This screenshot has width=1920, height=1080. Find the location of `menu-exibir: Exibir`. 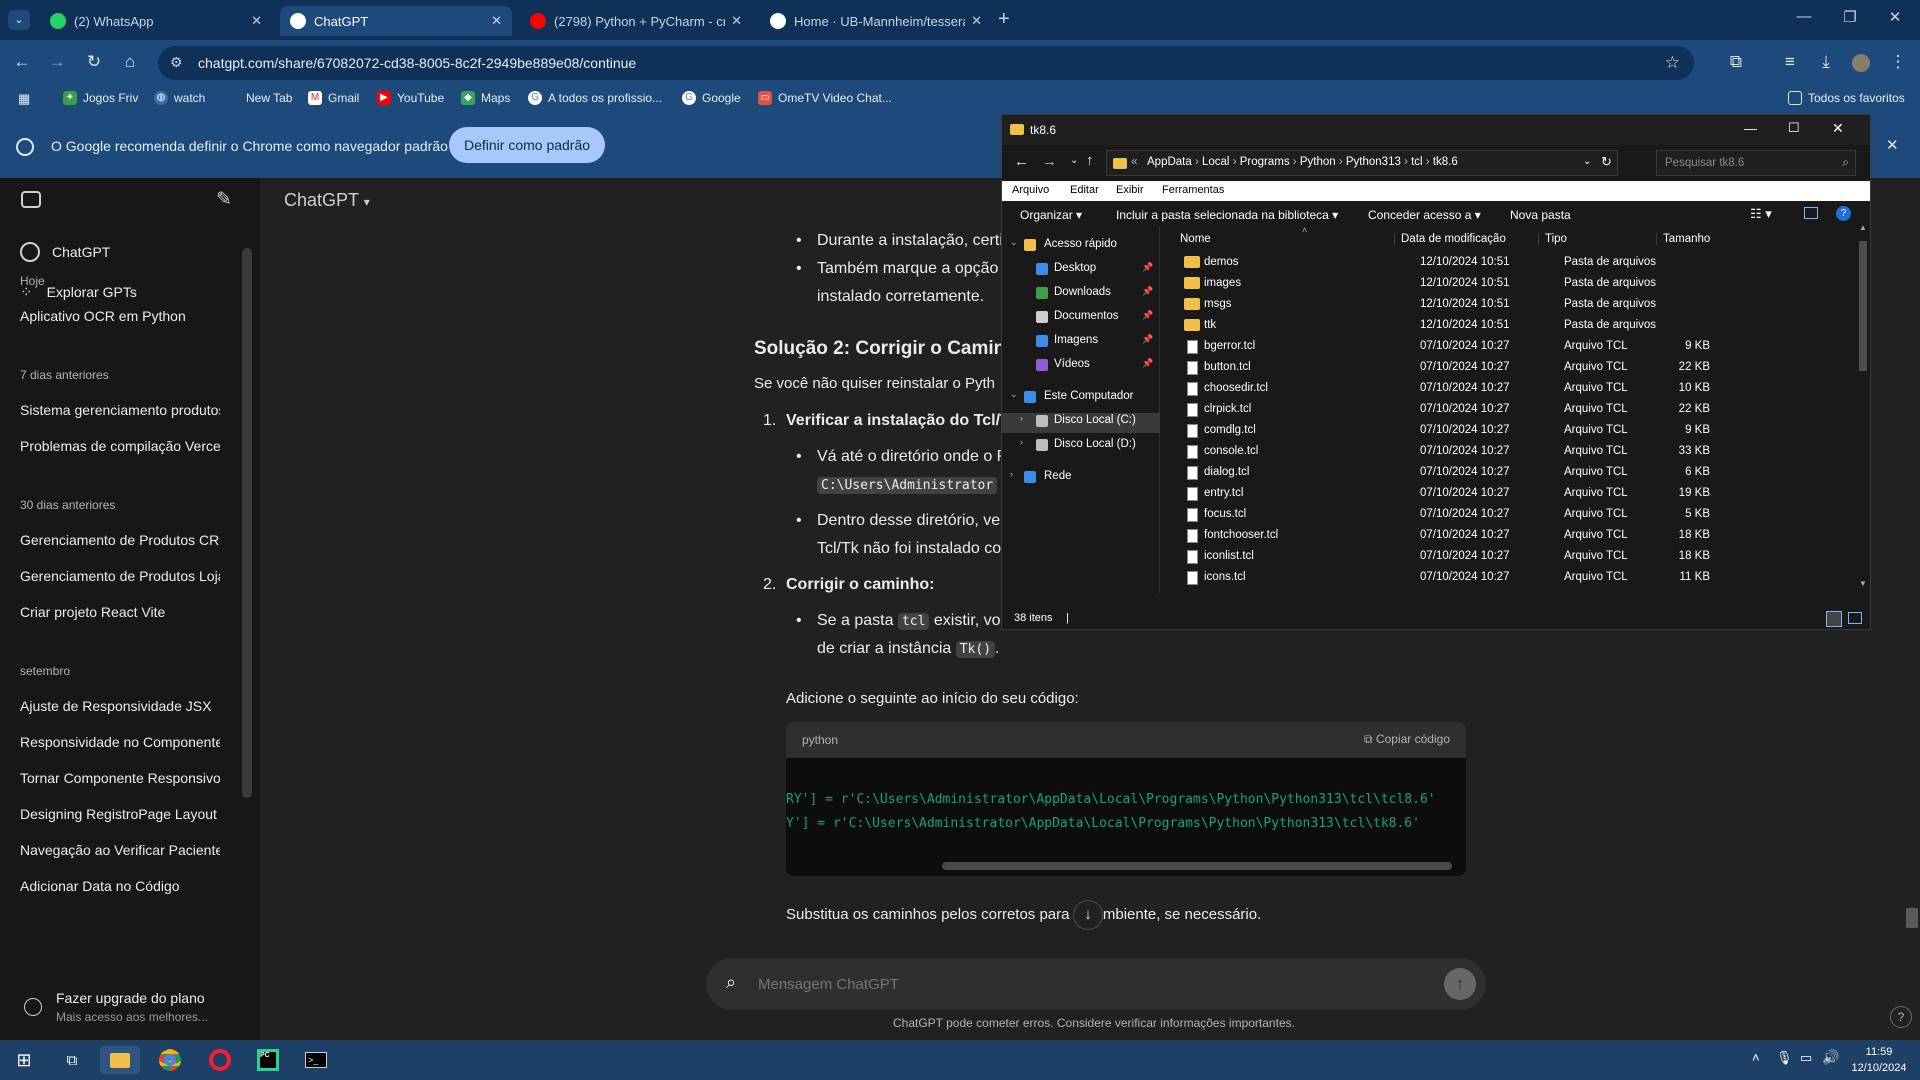

menu-exibir: Exibir is located at coordinates (1130, 190).